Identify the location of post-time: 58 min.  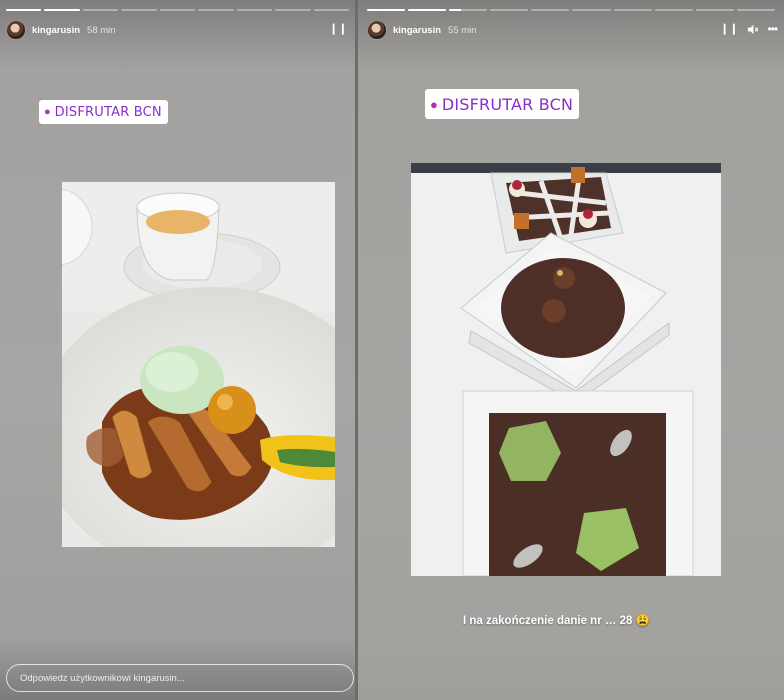
(101, 30).